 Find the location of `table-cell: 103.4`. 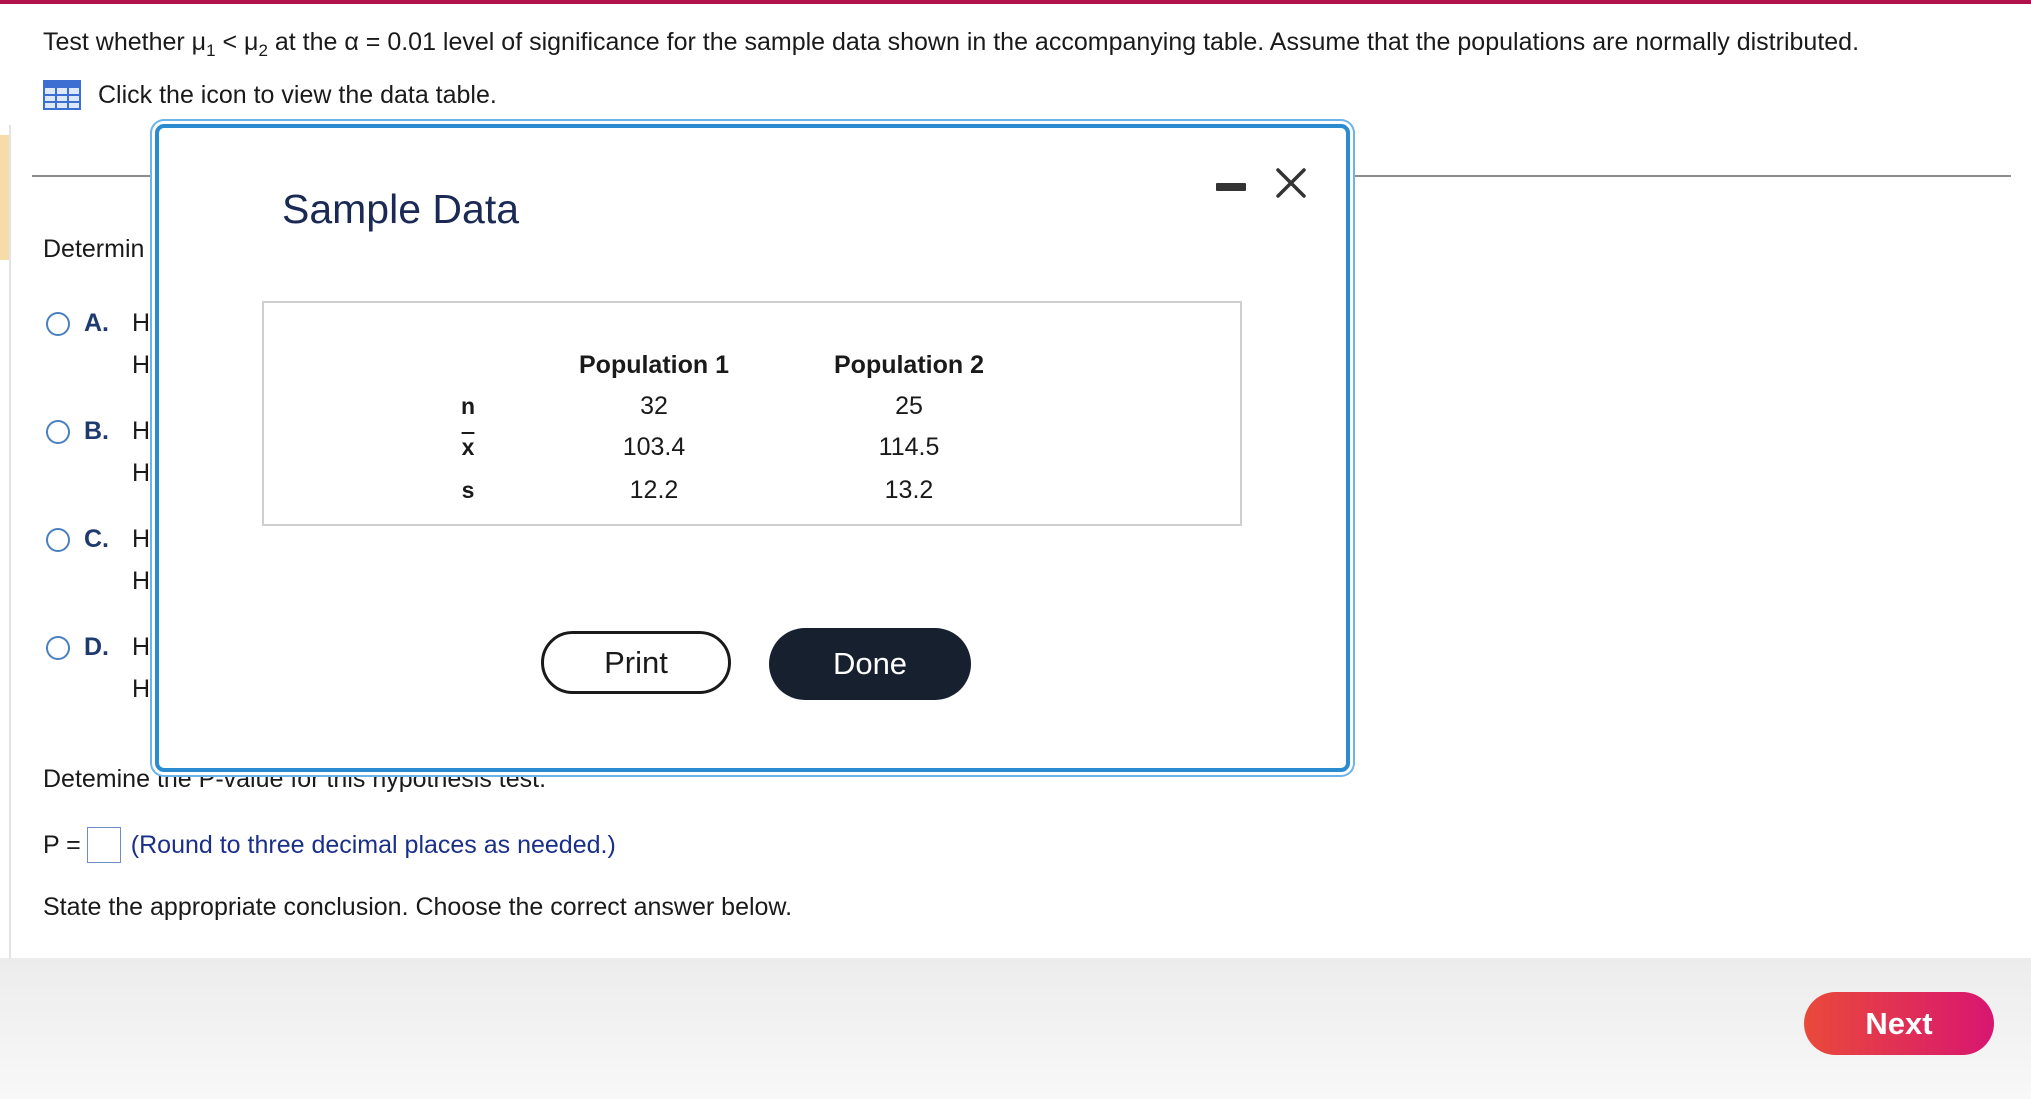

table-cell: 103.4 is located at coordinates (654, 447).